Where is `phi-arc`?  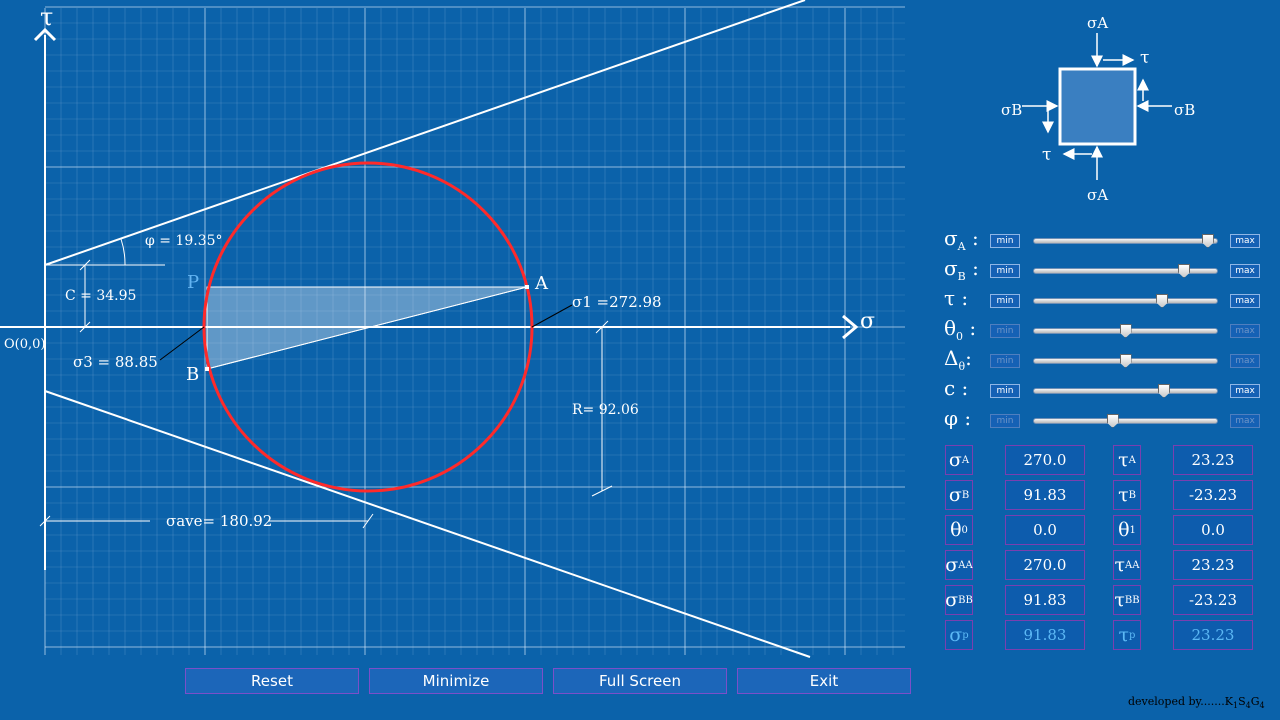
phi-arc is located at coordinates (123, 252).